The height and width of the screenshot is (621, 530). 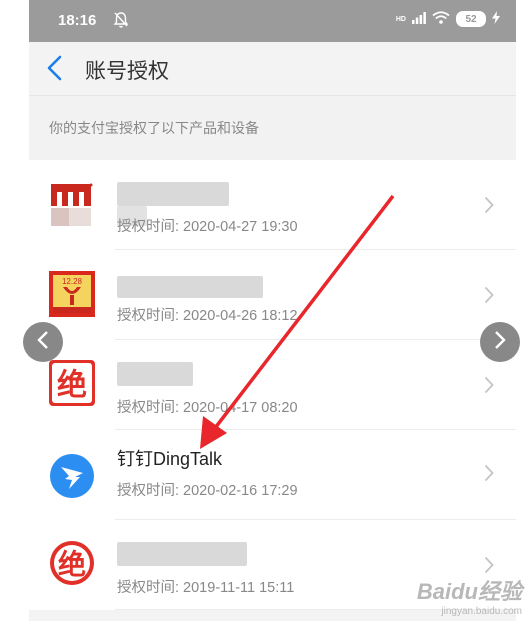 What do you see at coordinates (206, 588) in the screenshot?
I see `authorization-time: 授权时间: 2019-11-11 15:11` at bounding box center [206, 588].